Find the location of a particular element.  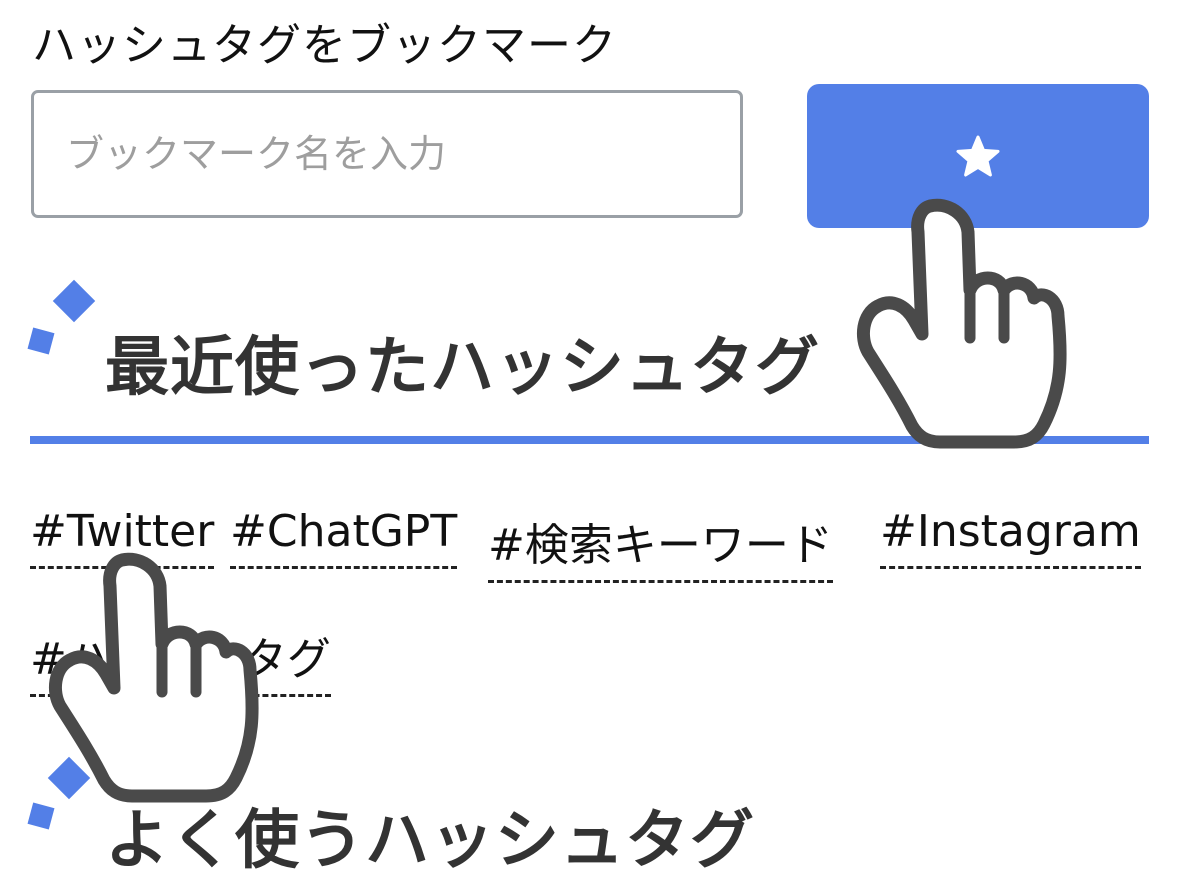

tag-link-chatgpt: #ChatGPT is located at coordinates (344, 536).